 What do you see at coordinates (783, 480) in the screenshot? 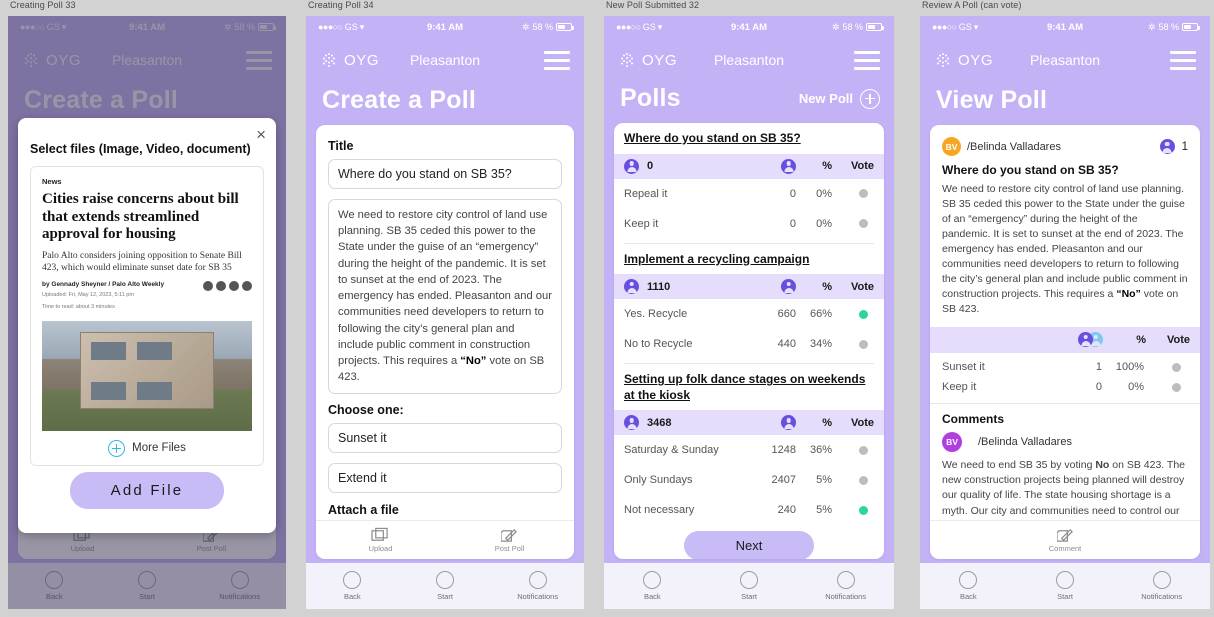
I see `option-count: 2407` at bounding box center [783, 480].